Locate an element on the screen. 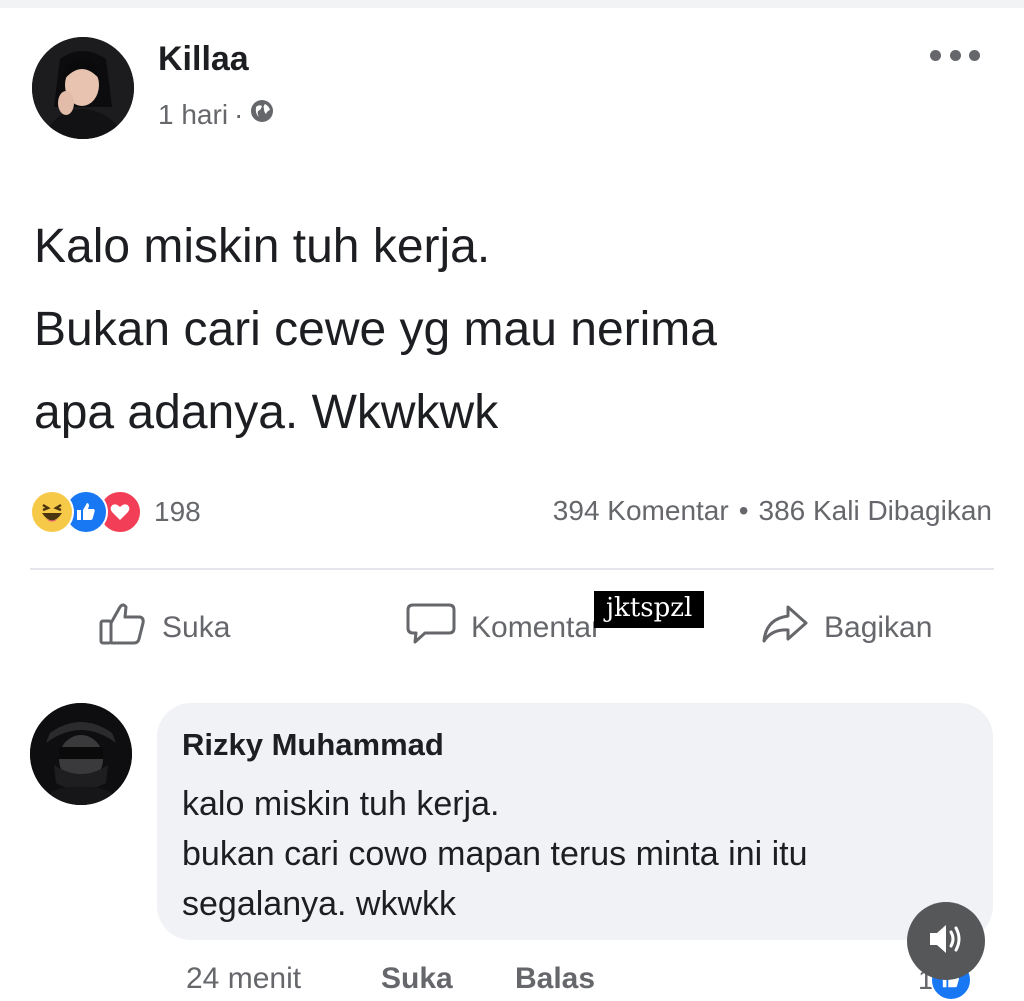  divider is located at coordinates (512, 569).